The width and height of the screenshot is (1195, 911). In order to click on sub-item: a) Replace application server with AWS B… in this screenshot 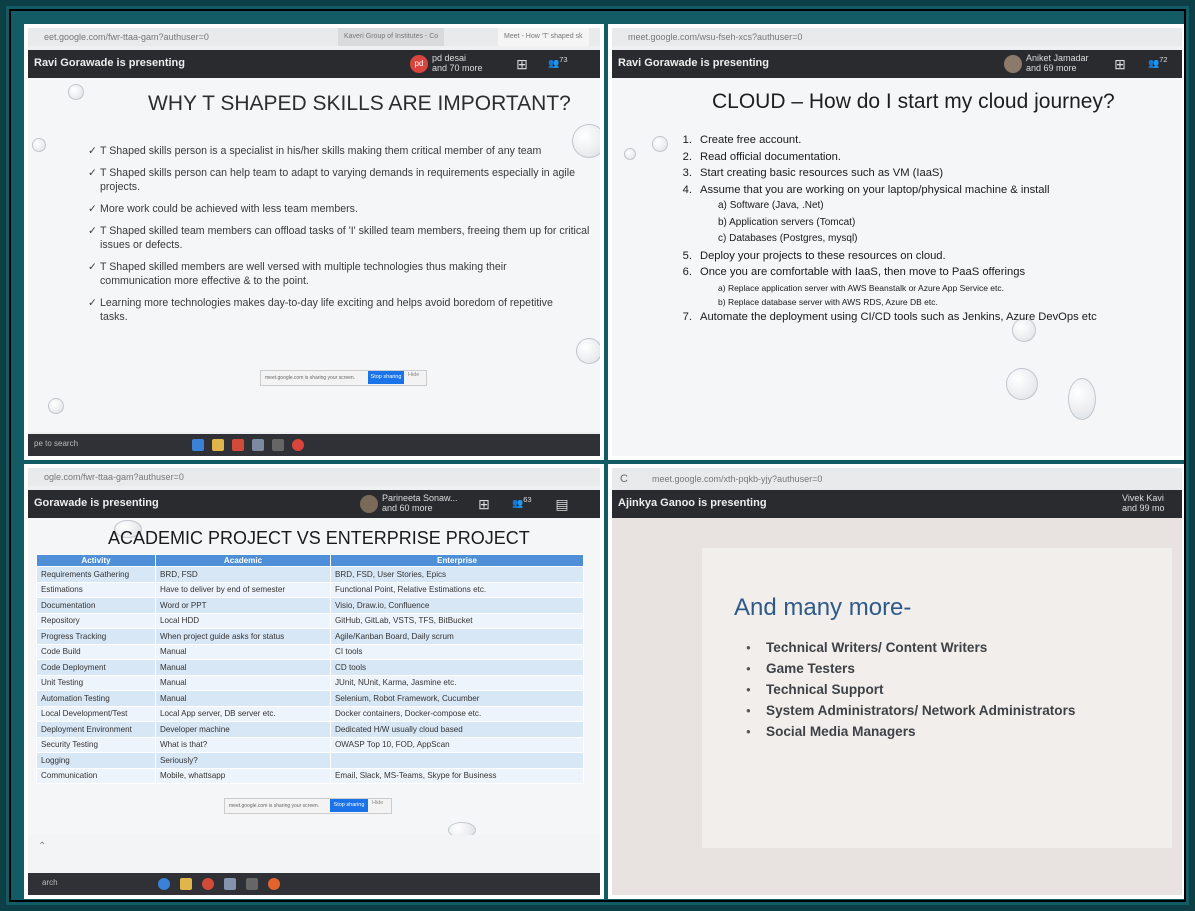, I will do `click(861, 287)`.